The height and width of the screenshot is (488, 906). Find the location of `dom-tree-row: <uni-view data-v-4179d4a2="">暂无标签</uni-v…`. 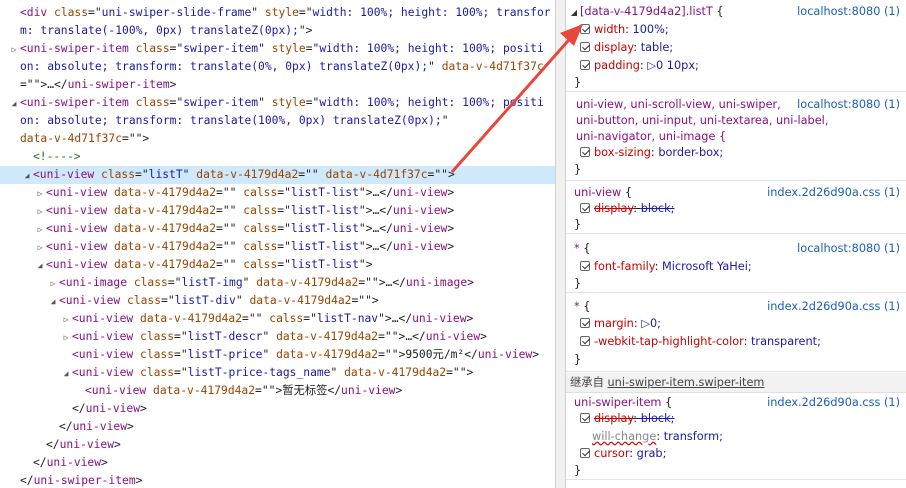

dom-tree-row: <uni-view data-v-4179d4a2="">暂无标签</uni-v… is located at coordinates (277, 391).